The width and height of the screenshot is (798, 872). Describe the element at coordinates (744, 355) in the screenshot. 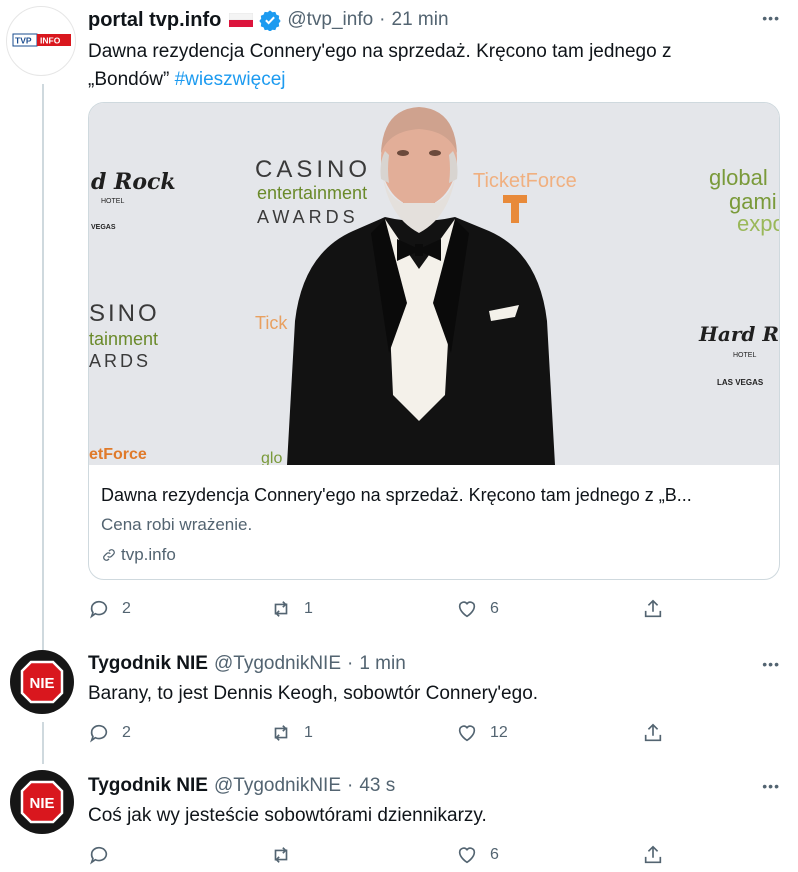

I see `backdrop-hotel-right: HOTEL` at that location.